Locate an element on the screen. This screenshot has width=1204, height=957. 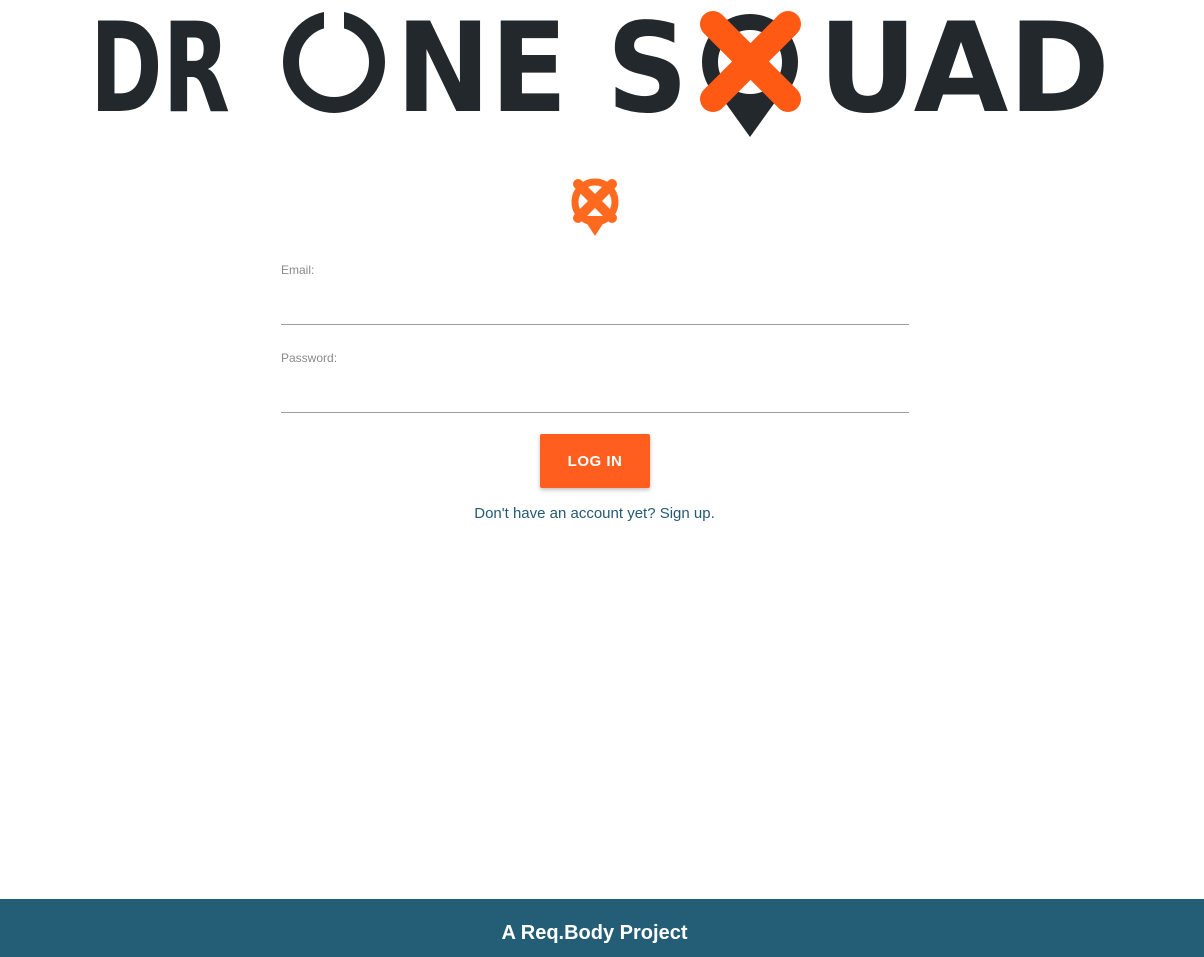
email-field is located at coordinates (595, 308).